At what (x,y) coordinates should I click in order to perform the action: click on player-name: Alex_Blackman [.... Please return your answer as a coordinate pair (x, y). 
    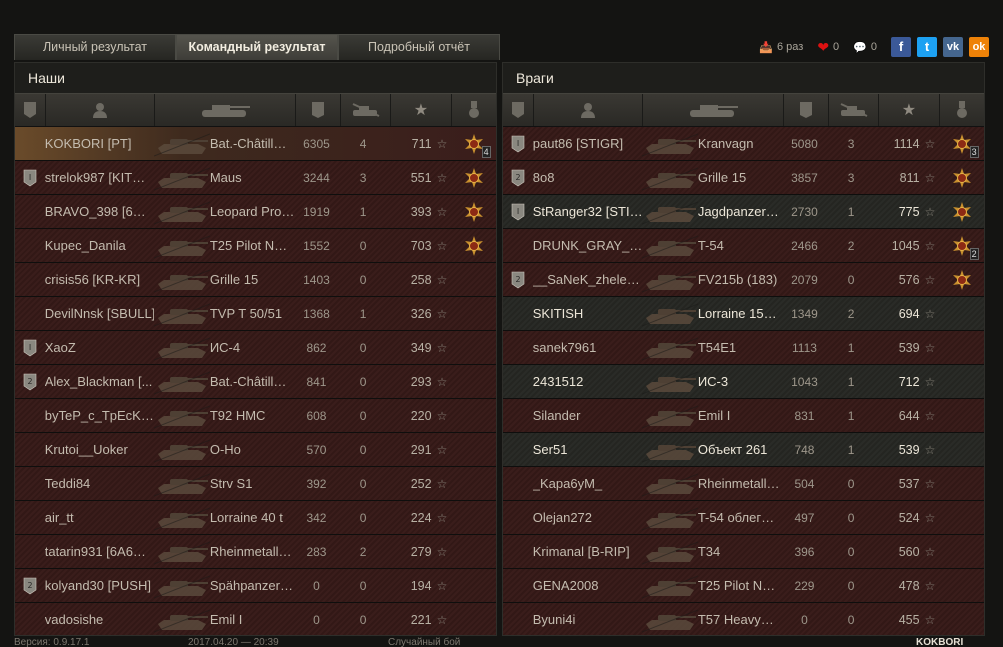
    Looking at the image, I should click on (99, 381).